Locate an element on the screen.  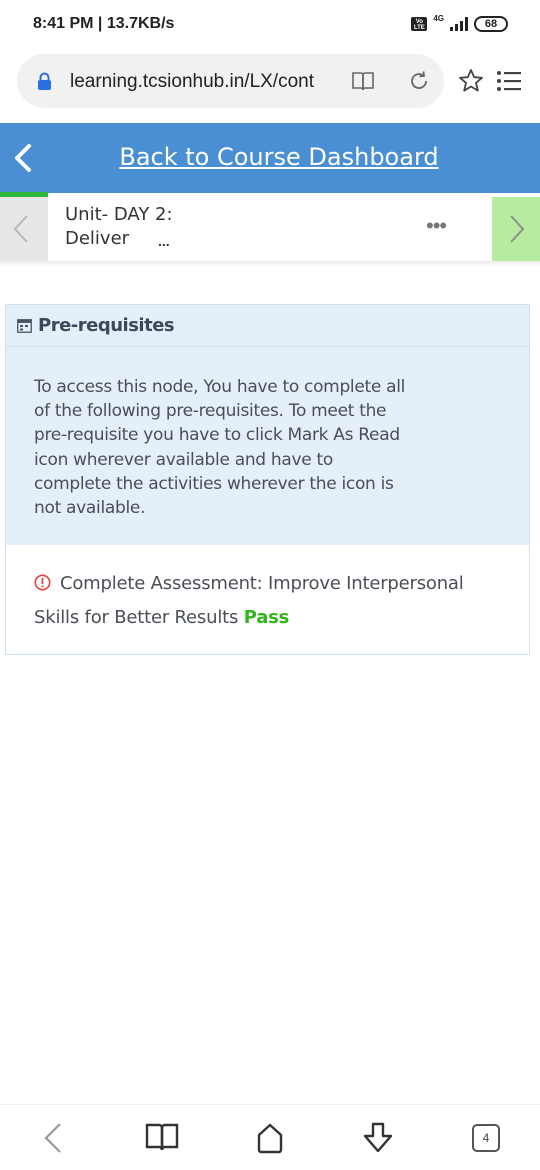
back-to-dashboard-link: Back to Course Dashboard is located at coordinates (270, 157).